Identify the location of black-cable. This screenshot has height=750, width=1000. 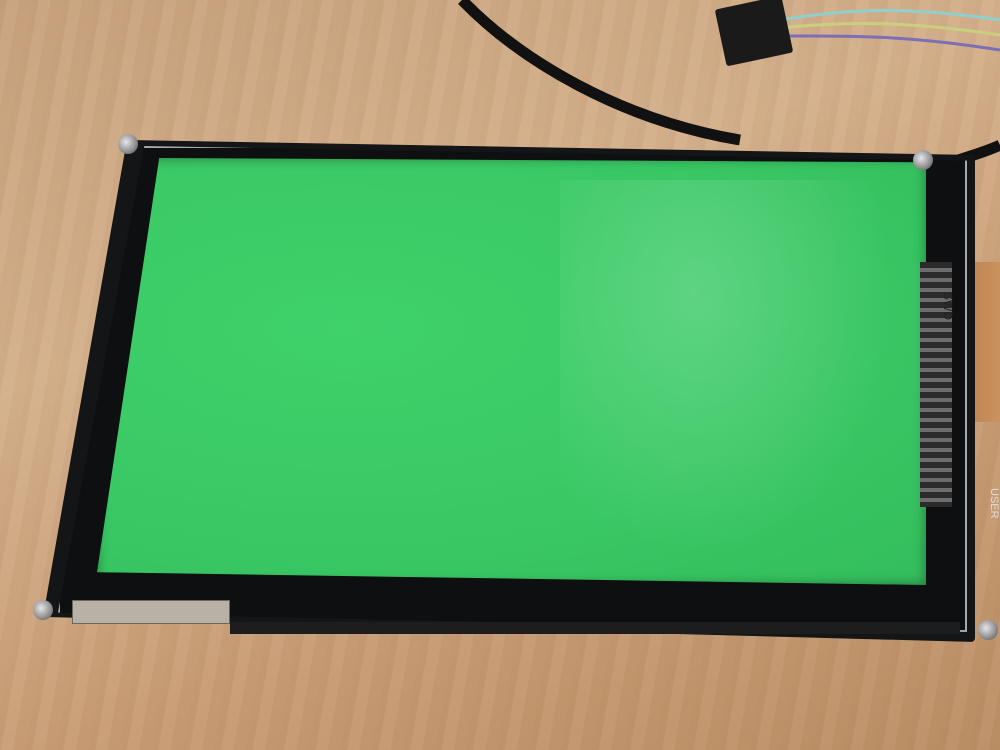
(599, 73).